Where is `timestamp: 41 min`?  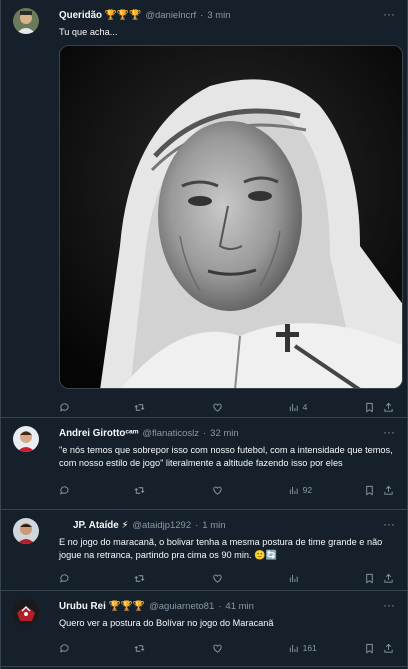
timestamp: 41 min is located at coordinates (239, 606).